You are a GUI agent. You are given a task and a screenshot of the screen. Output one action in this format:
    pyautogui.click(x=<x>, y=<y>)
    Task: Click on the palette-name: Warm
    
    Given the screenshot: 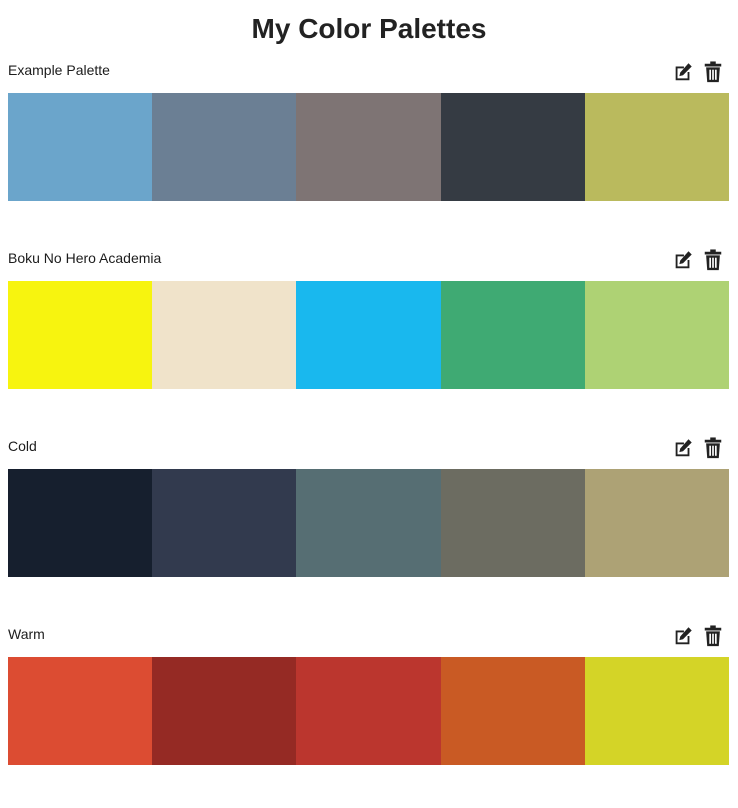 What is the action you would take?
    pyautogui.click(x=26, y=634)
    